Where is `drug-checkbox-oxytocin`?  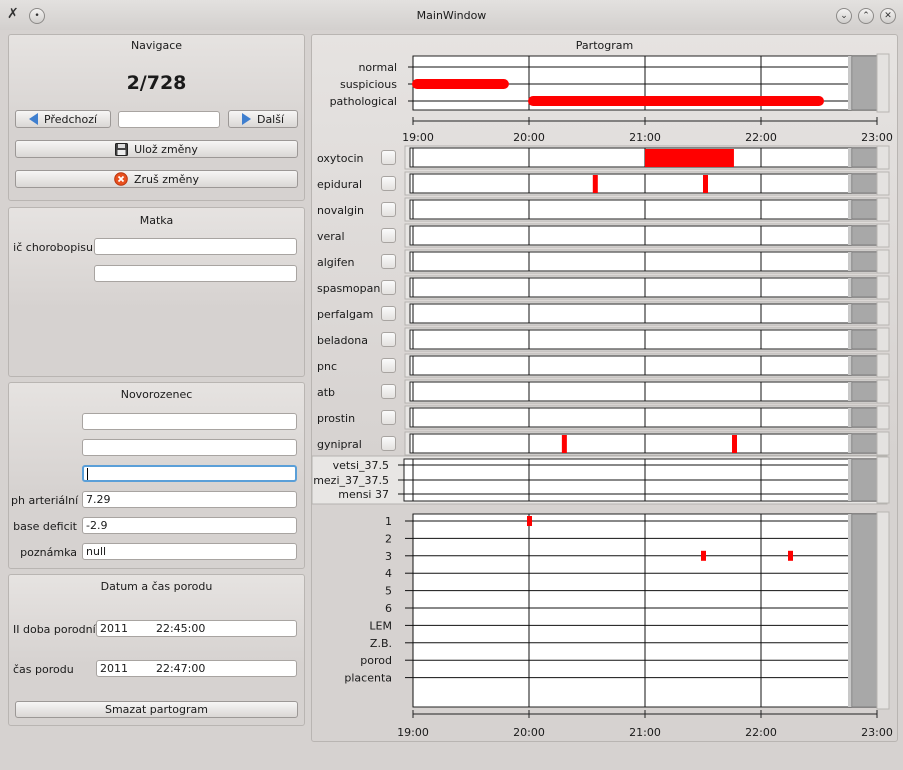 drug-checkbox-oxytocin is located at coordinates (388, 157).